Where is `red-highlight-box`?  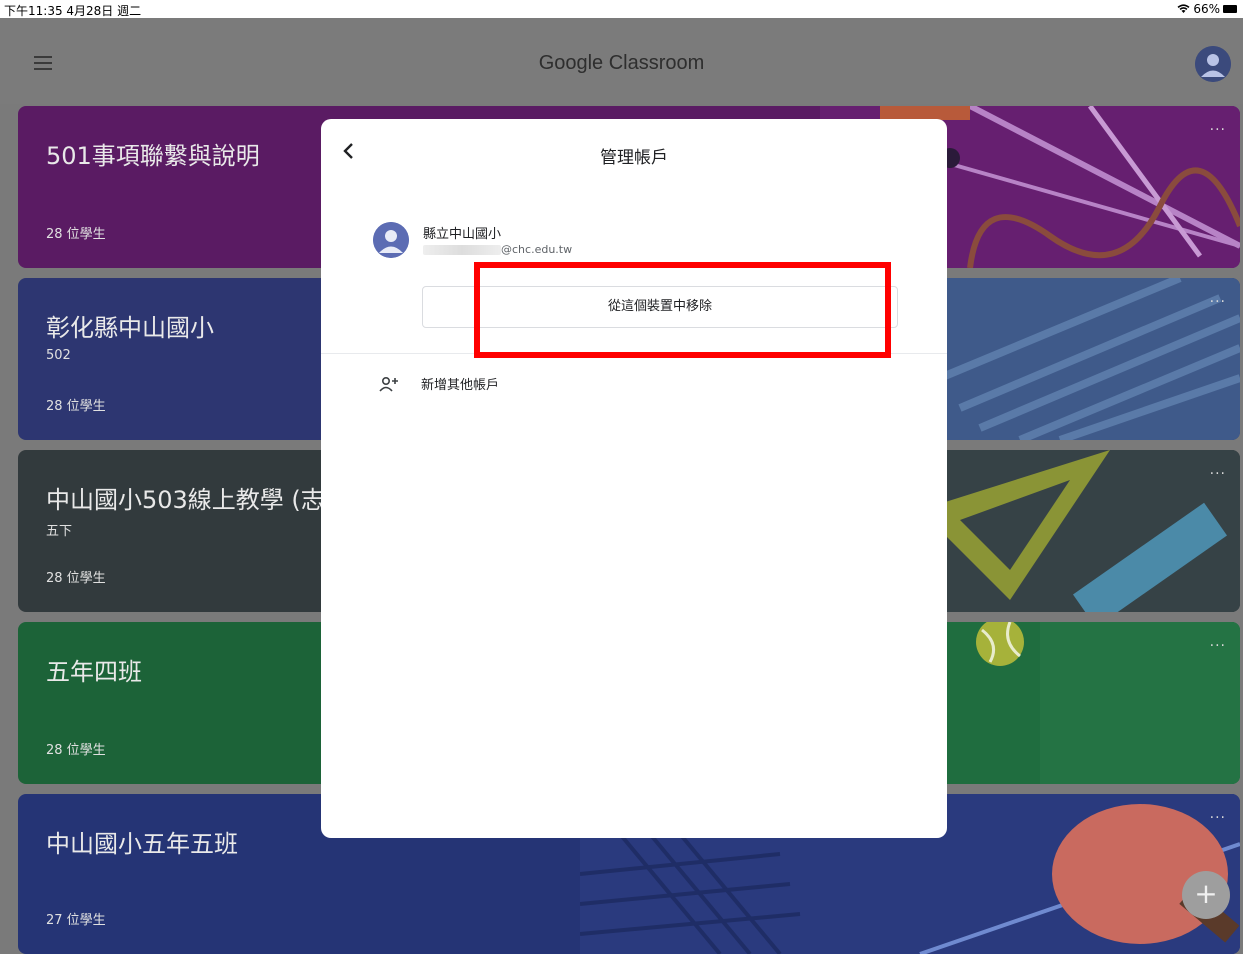
red-highlight-box is located at coordinates (682, 310).